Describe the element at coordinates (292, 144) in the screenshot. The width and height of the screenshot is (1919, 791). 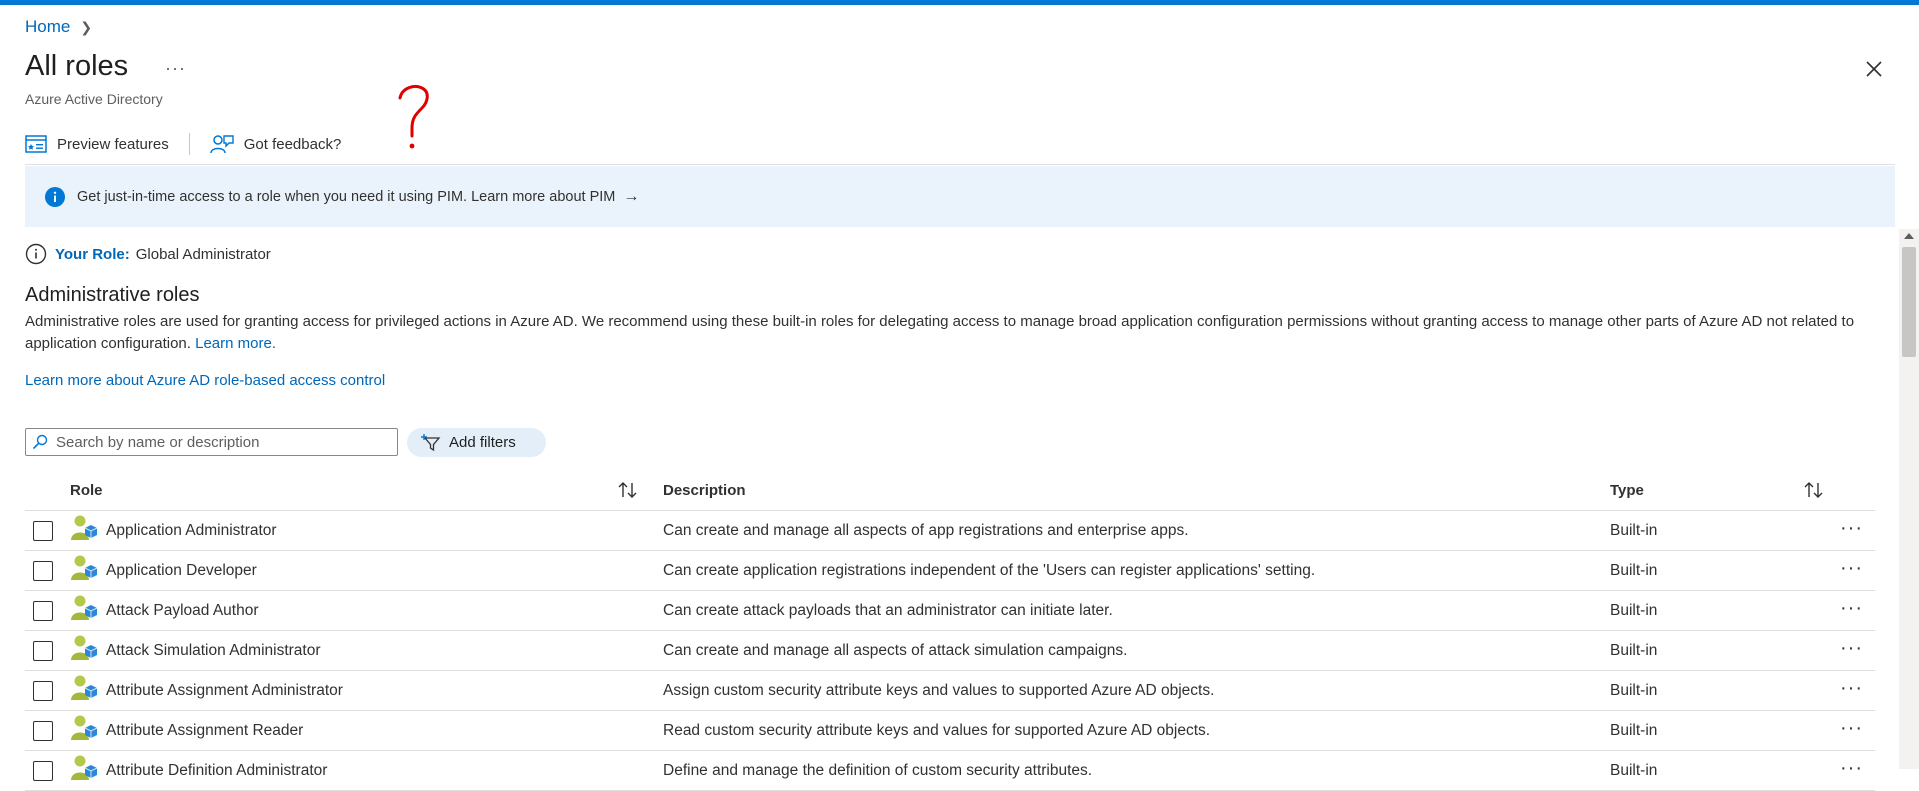
I see `feedback-label: Got feedback?` at that location.